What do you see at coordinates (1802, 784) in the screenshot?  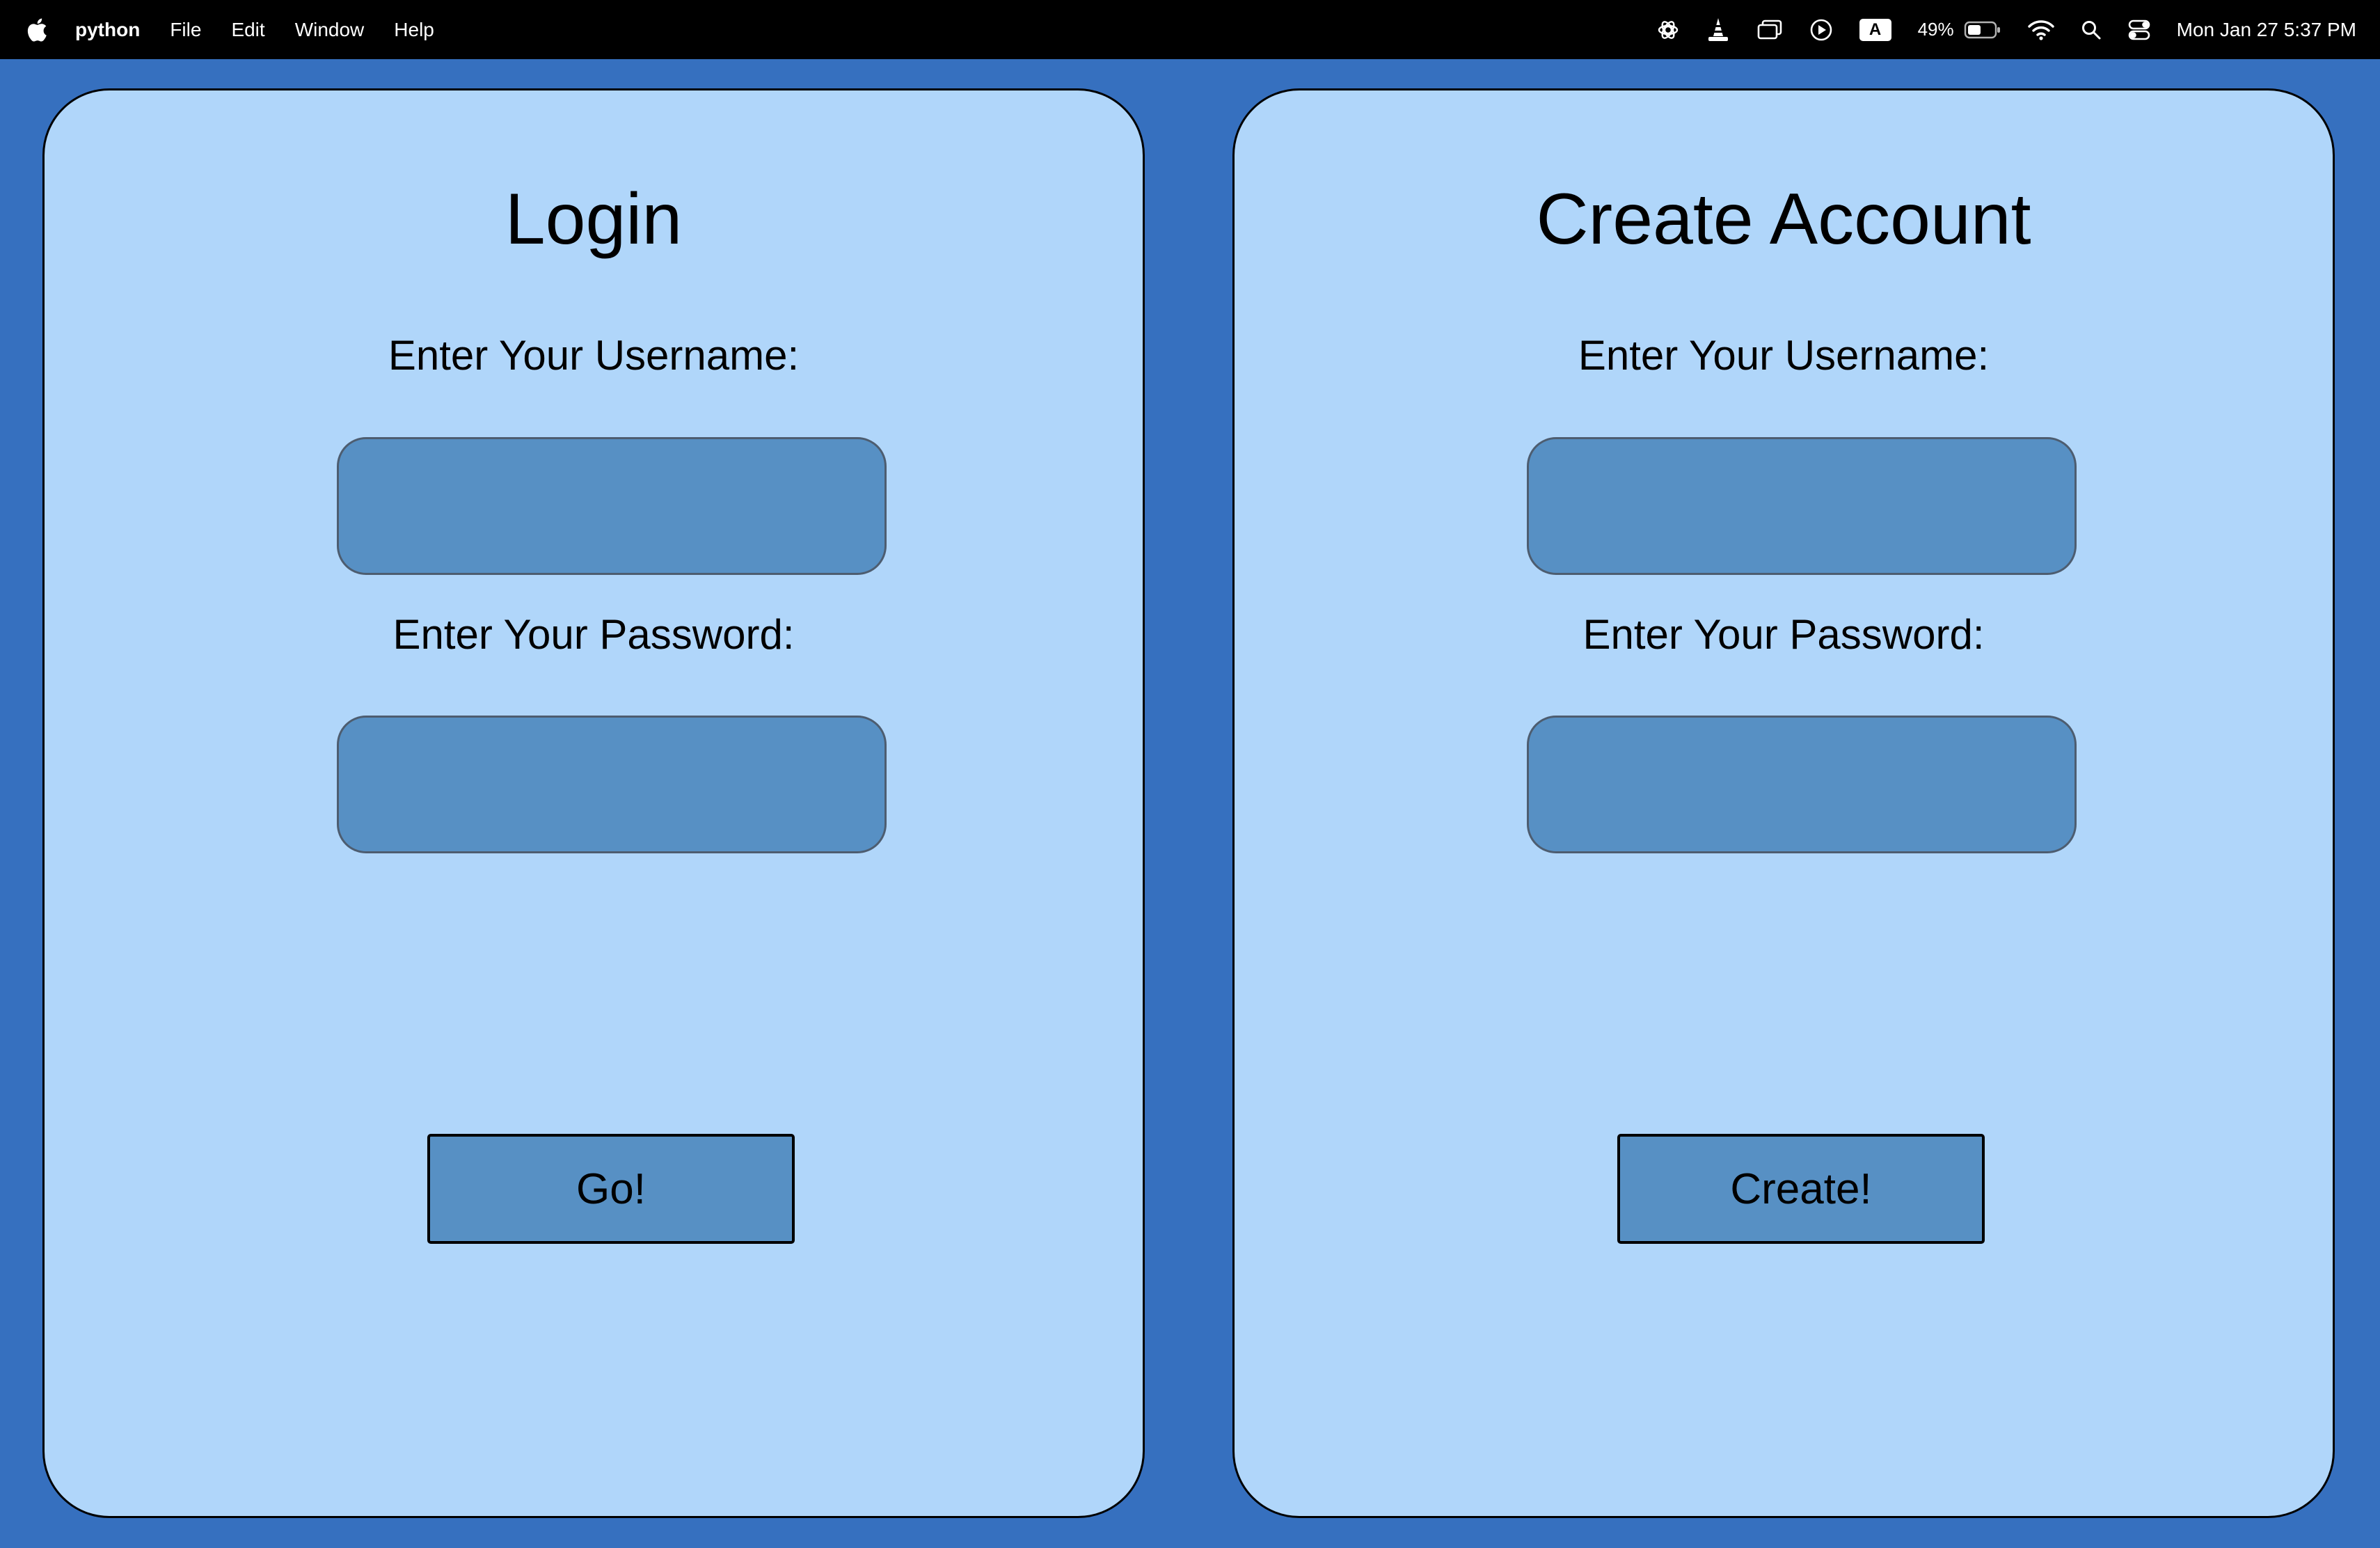 I see `create-password-input` at bounding box center [1802, 784].